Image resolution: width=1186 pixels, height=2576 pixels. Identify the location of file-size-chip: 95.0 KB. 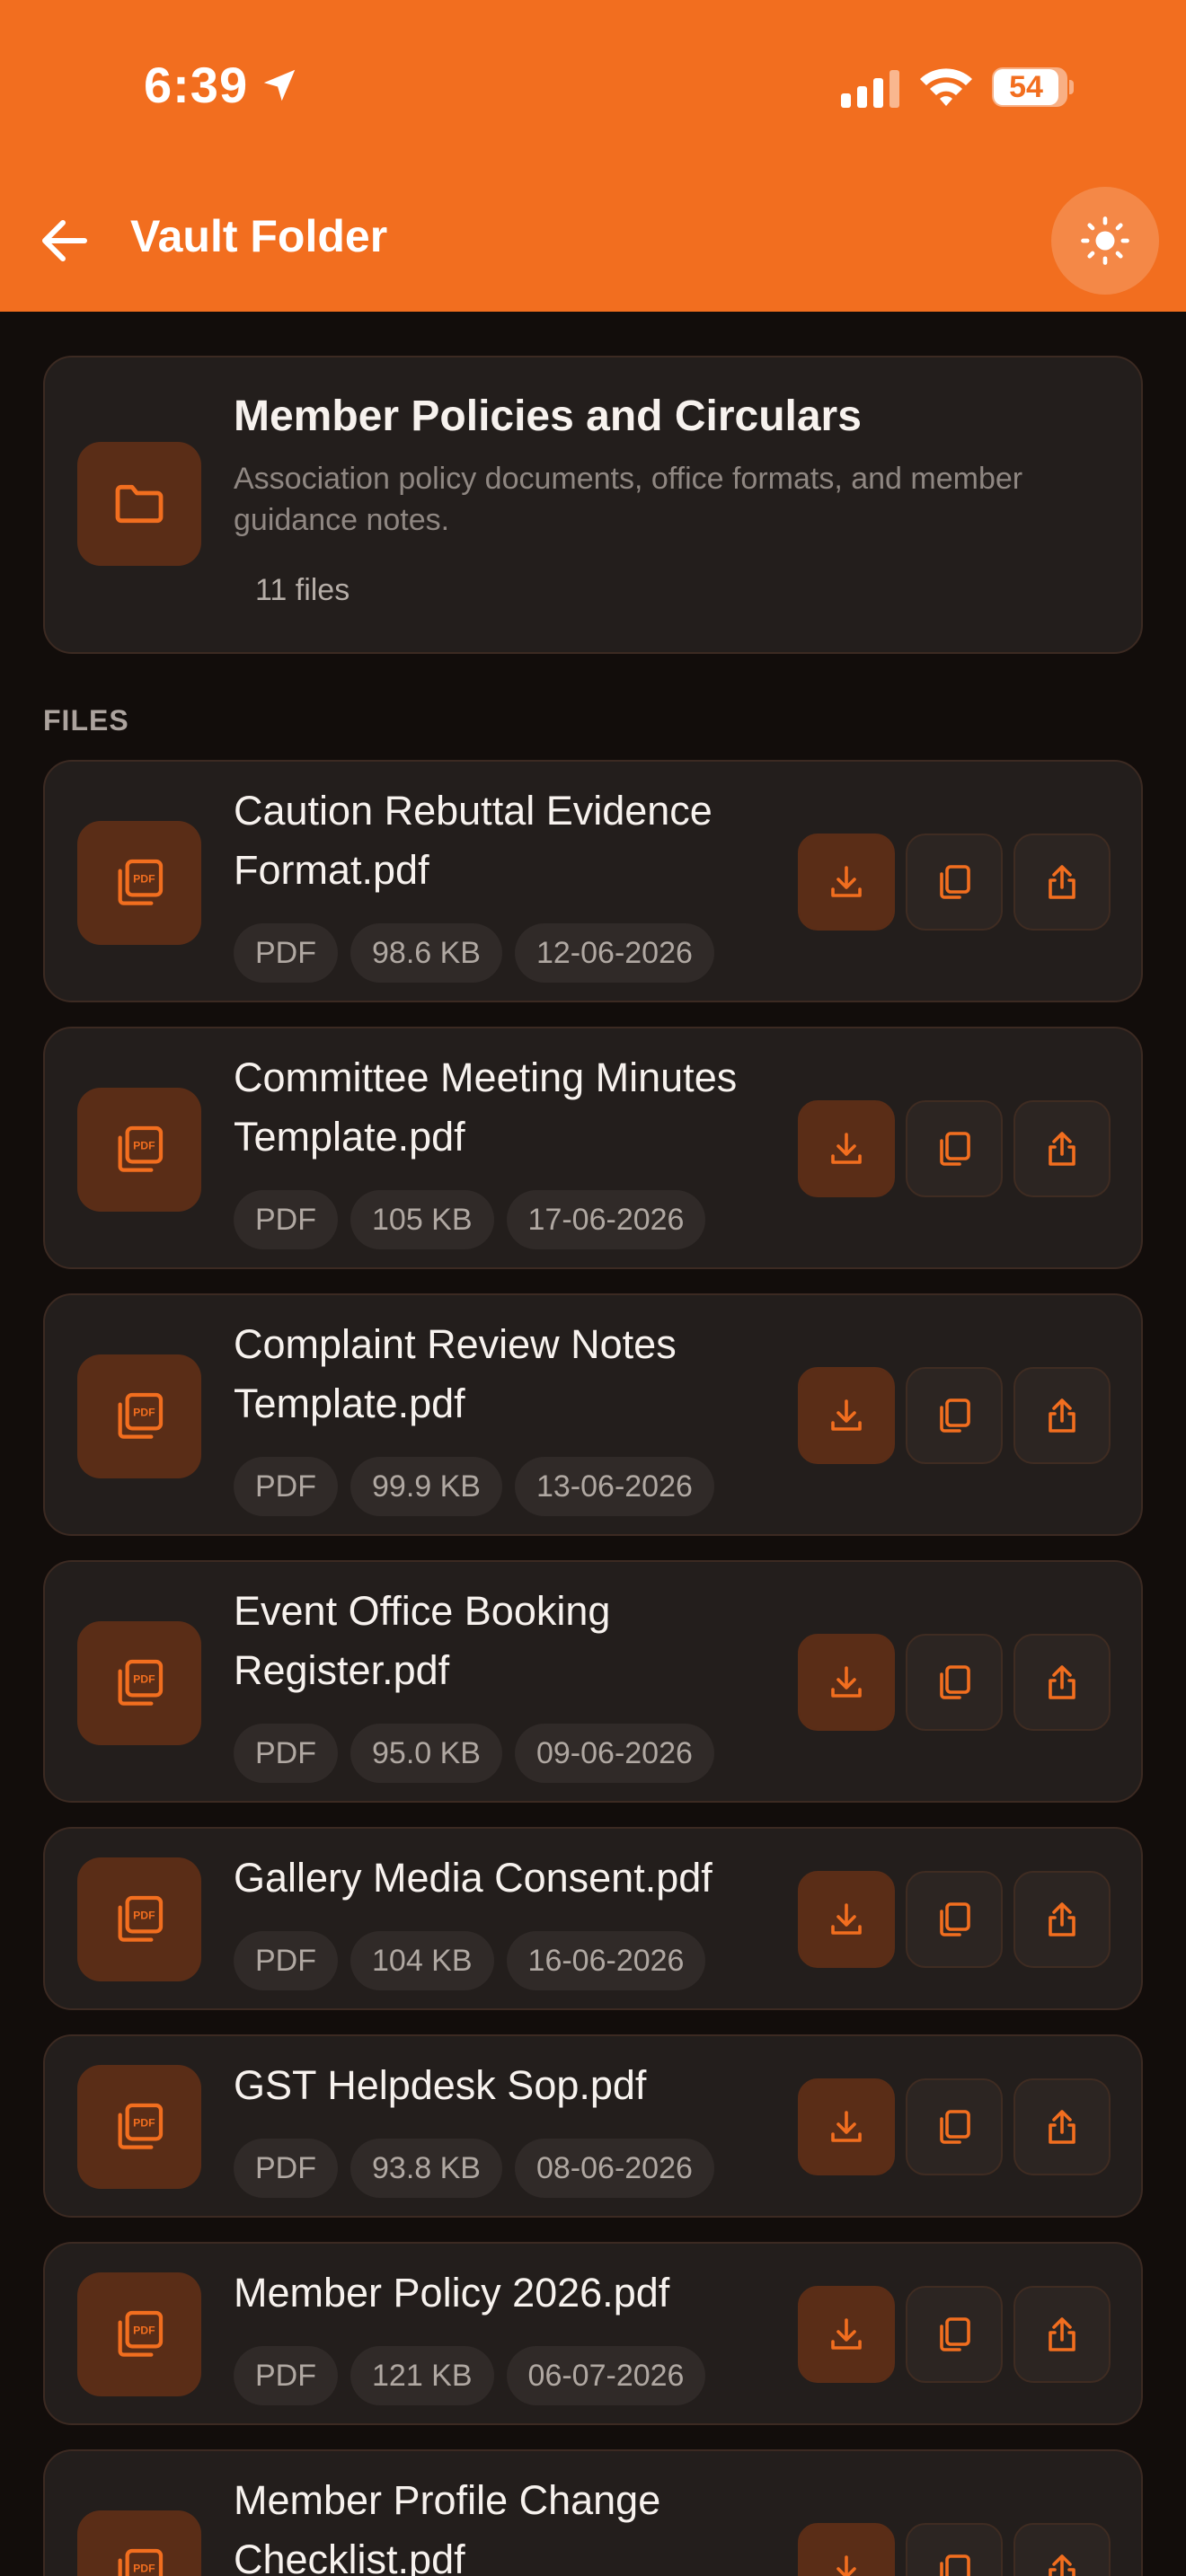
(426, 1753).